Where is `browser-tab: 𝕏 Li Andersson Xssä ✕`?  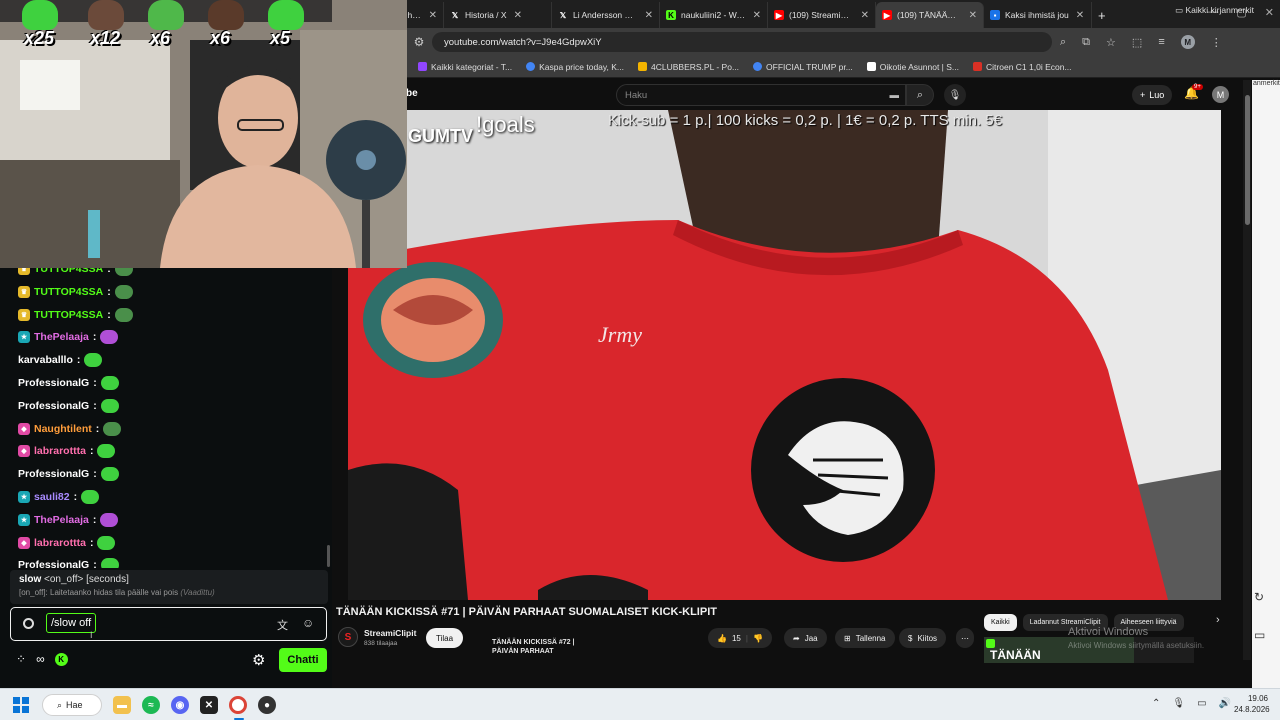 browser-tab: 𝕏 Li Andersson Xssä ✕ is located at coordinates (606, 15).